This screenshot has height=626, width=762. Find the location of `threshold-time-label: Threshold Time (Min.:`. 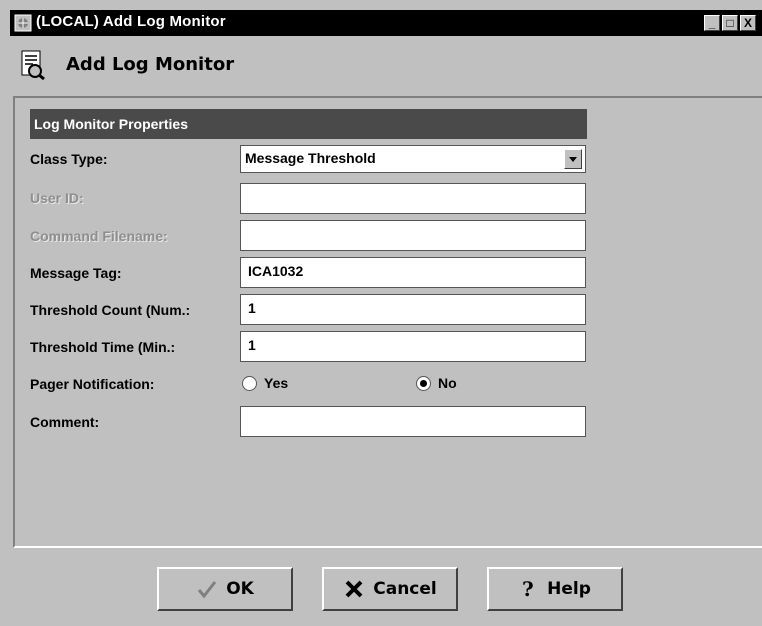

threshold-time-label: Threshold Time (Min.: is located at coordinates (103, 347).